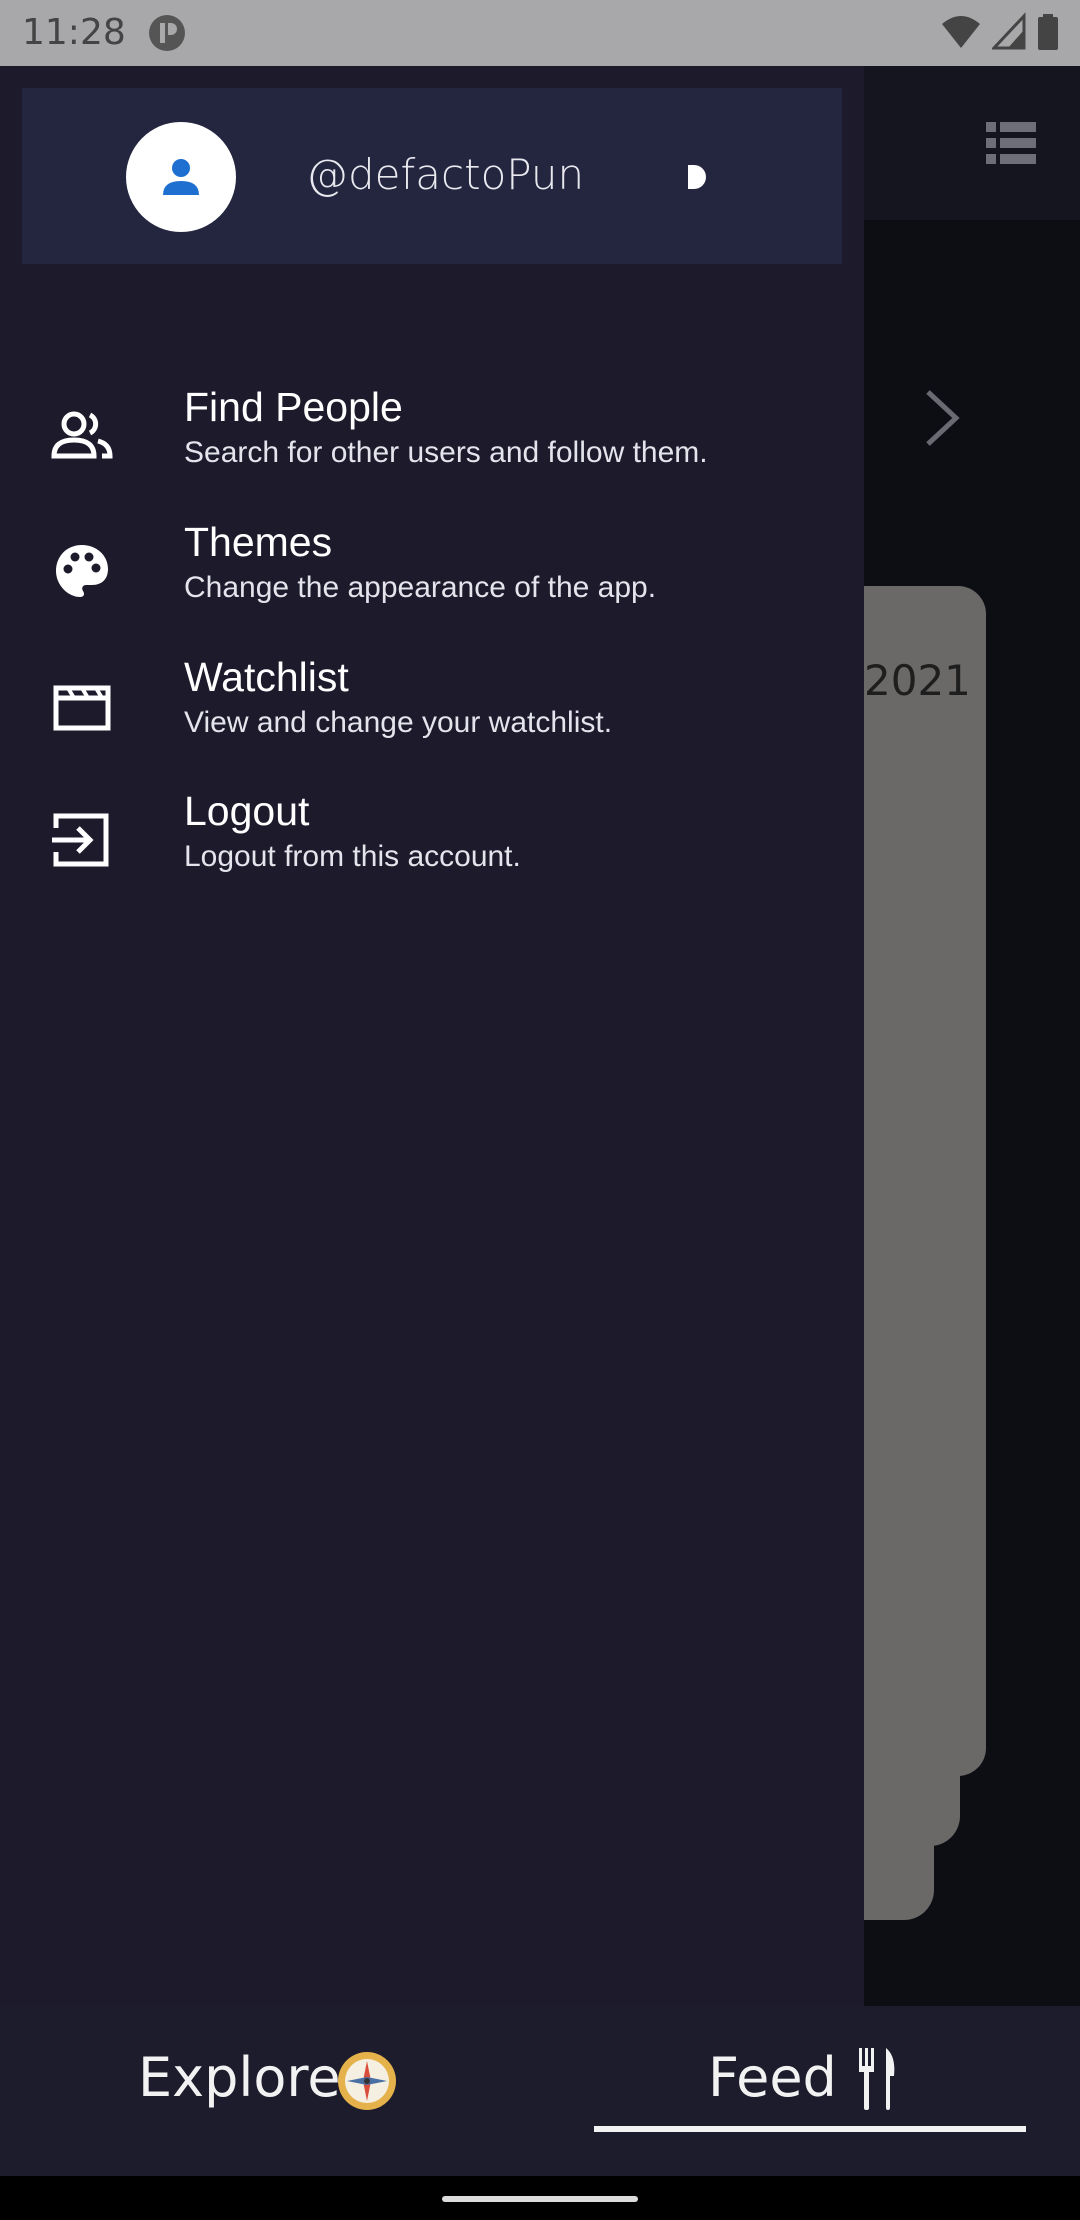 The width and height of the screenshot is (1080, 2220). I want to click on person-icon, so click(181, 177).